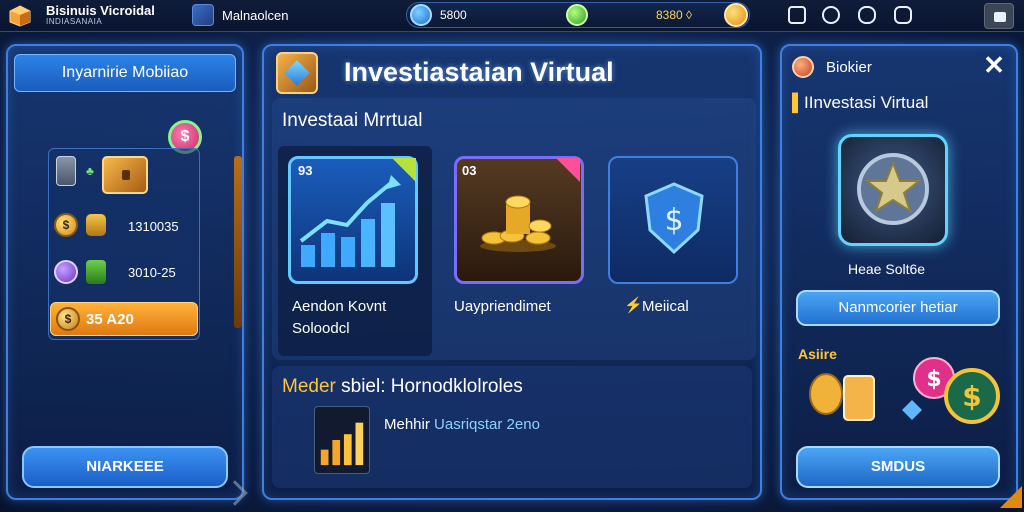 The height and width of the screenshot is (512, 1024). Describe the element at coordinates (633, 305) in the screenshot. I see `bolt-icon: ⚡` at that location.